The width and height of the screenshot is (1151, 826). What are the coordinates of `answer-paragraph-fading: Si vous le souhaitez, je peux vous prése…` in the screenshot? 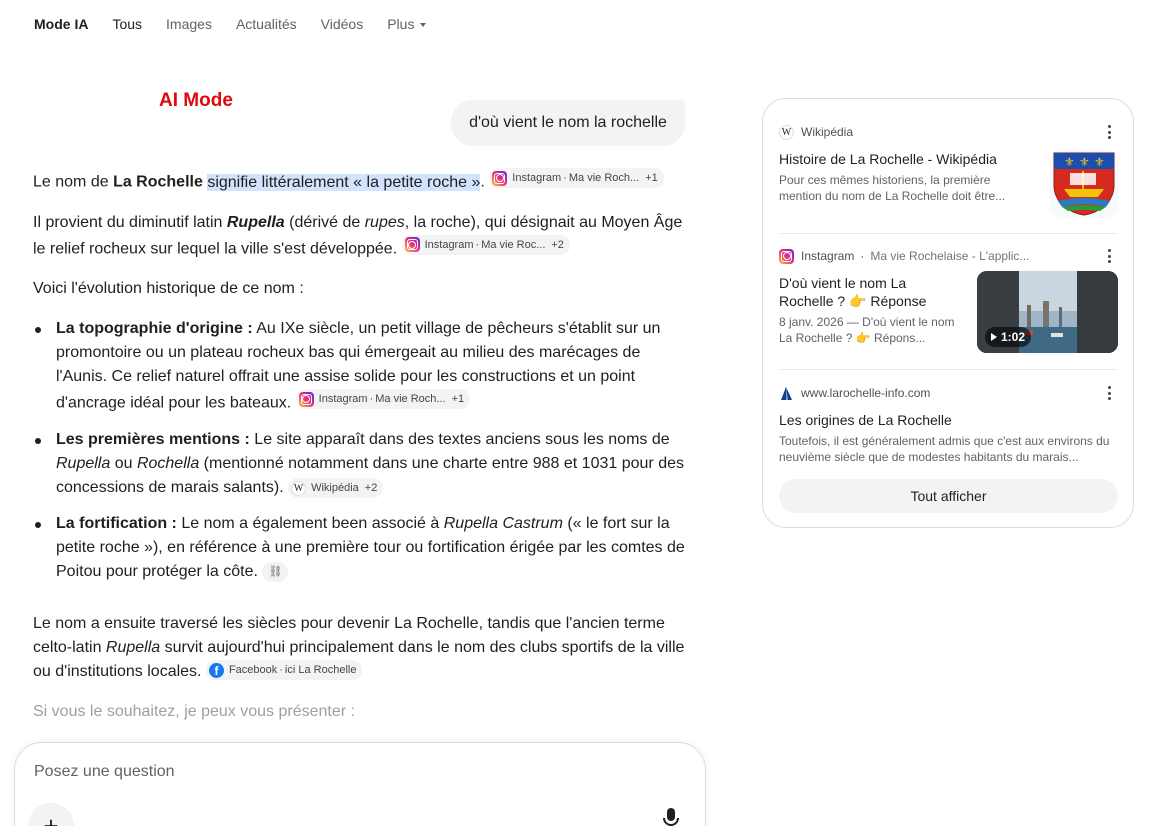 It's located at (194, 711).